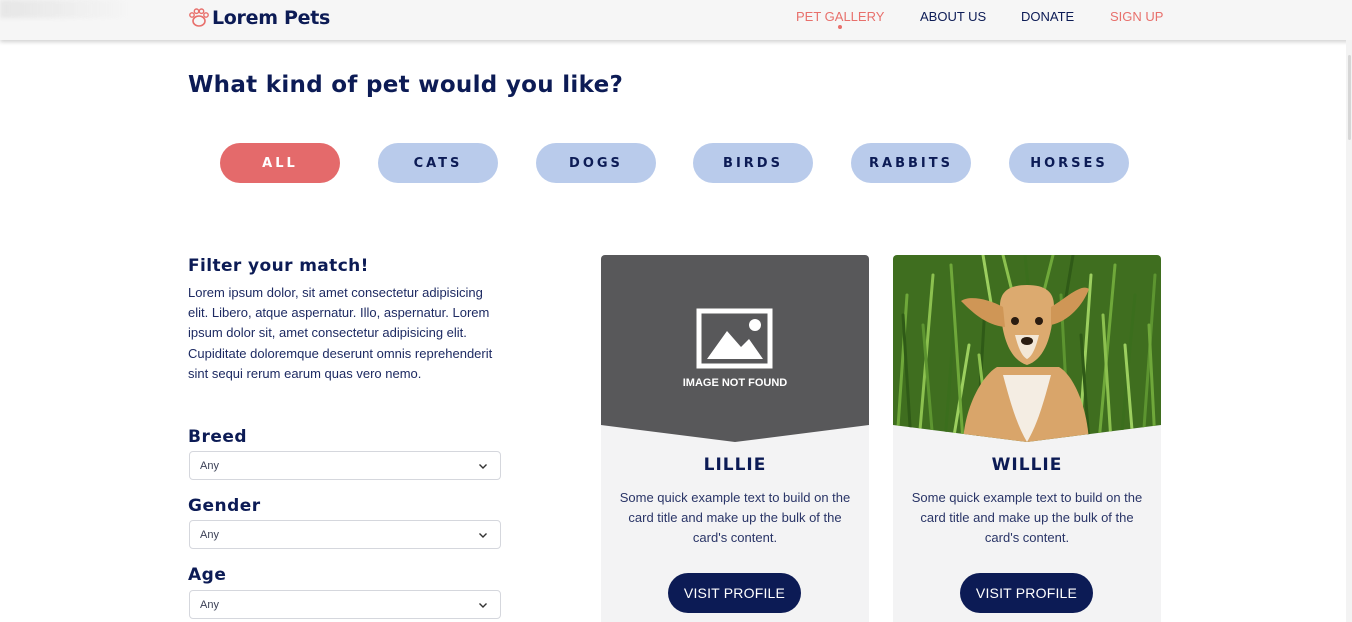 The width and height of the screenshot is (1352, 622). What do you see at coordinates (735, 348) in the screenshot?
I see `image-placeholder: IMAGE NOT FOUND` at bounding box center [735, 348].